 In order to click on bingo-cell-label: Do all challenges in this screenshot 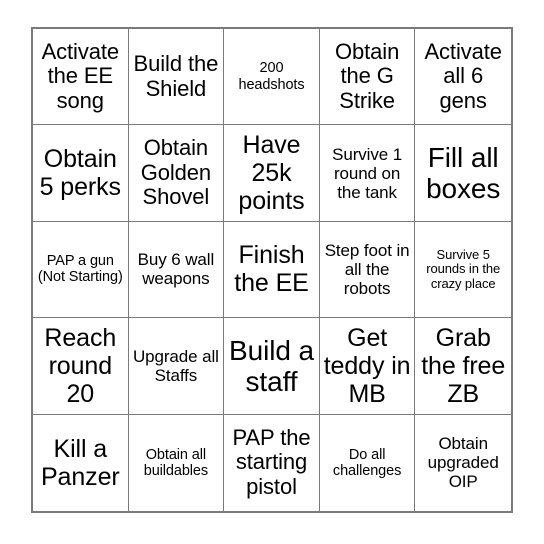, I will do `click(367, 462)`.